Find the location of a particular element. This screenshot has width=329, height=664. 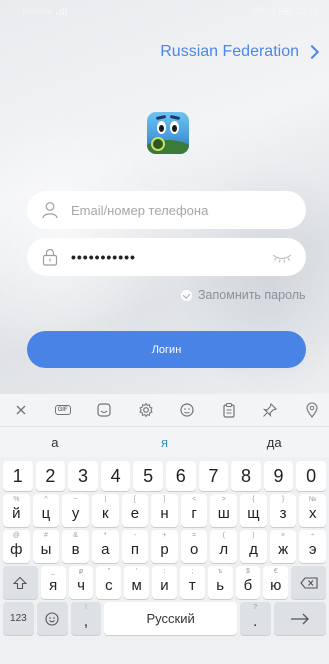

space-label: Русский is located at coordinates (170, 618).